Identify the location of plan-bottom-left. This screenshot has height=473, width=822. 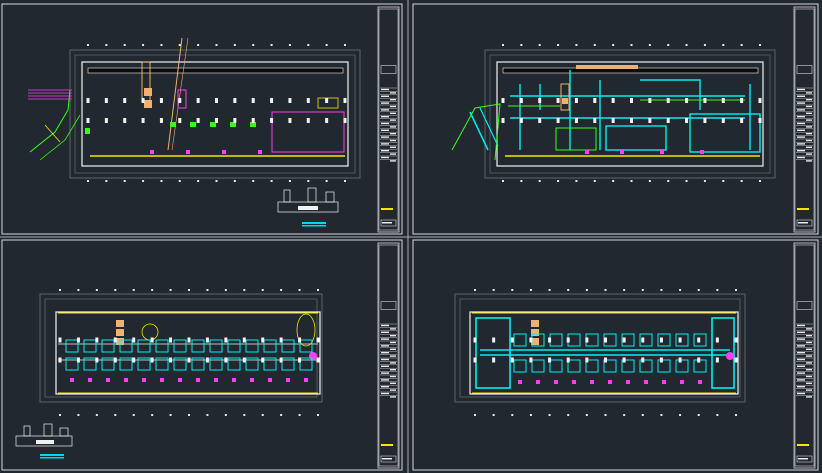
(169, 374).